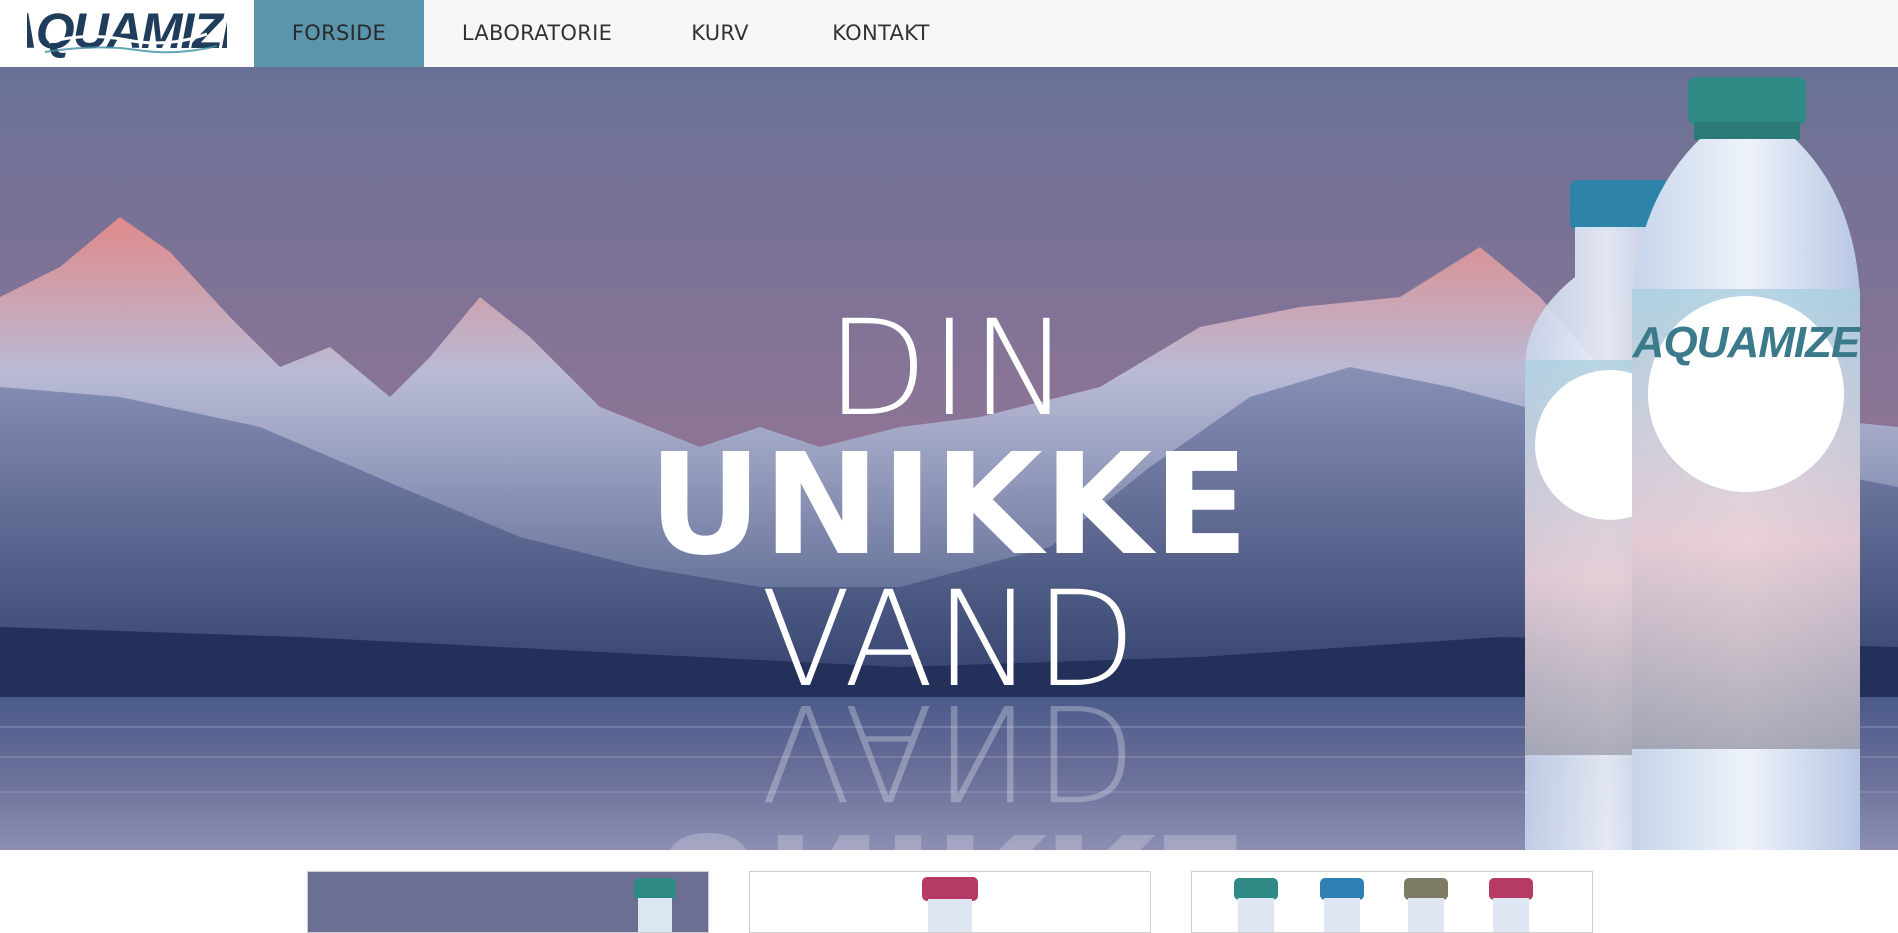 The width and height of the screenshot is (1898, 933). What do you see at coordinates (720, 33) in the screenshot?
I see `nav-item-kurv: KURV` at bounding box center [720, 33].